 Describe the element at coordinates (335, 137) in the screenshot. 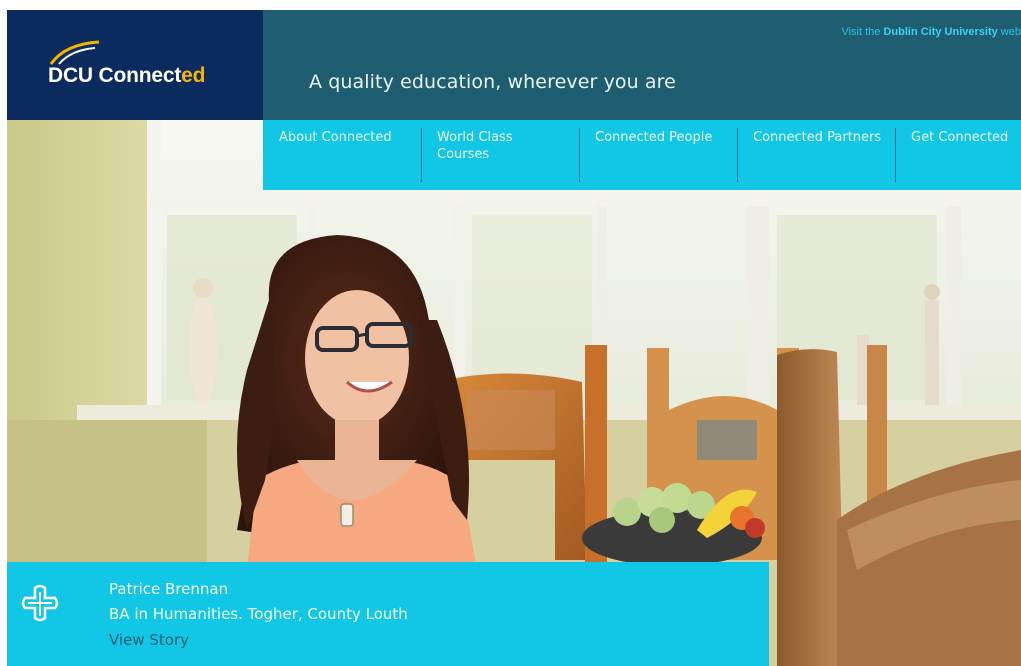

I see `nav-item-label: About Connected` at that location.